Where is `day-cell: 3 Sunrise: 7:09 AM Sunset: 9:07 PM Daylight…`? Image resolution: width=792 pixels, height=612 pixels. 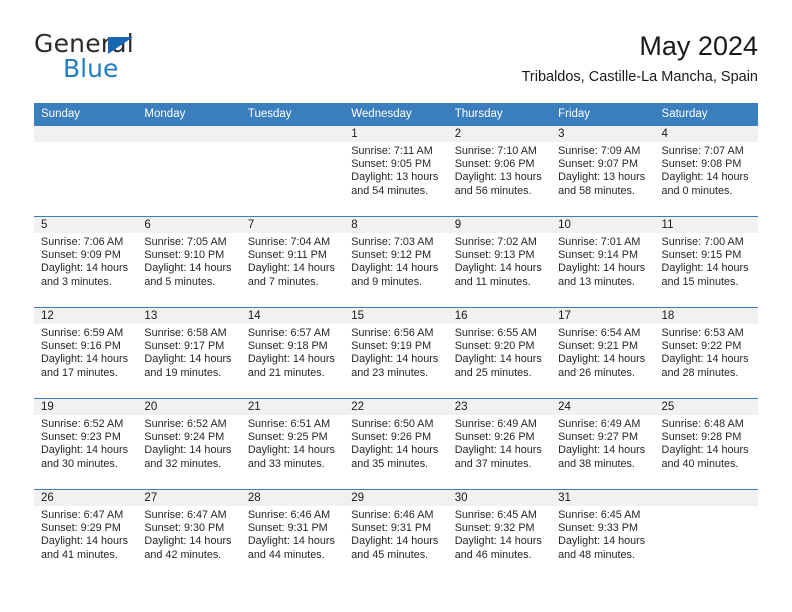 day-cell: 3 Sunrise: 7:09 AM Sunset: 9:07 PM Daylight… is located at coordinates (603, 171).